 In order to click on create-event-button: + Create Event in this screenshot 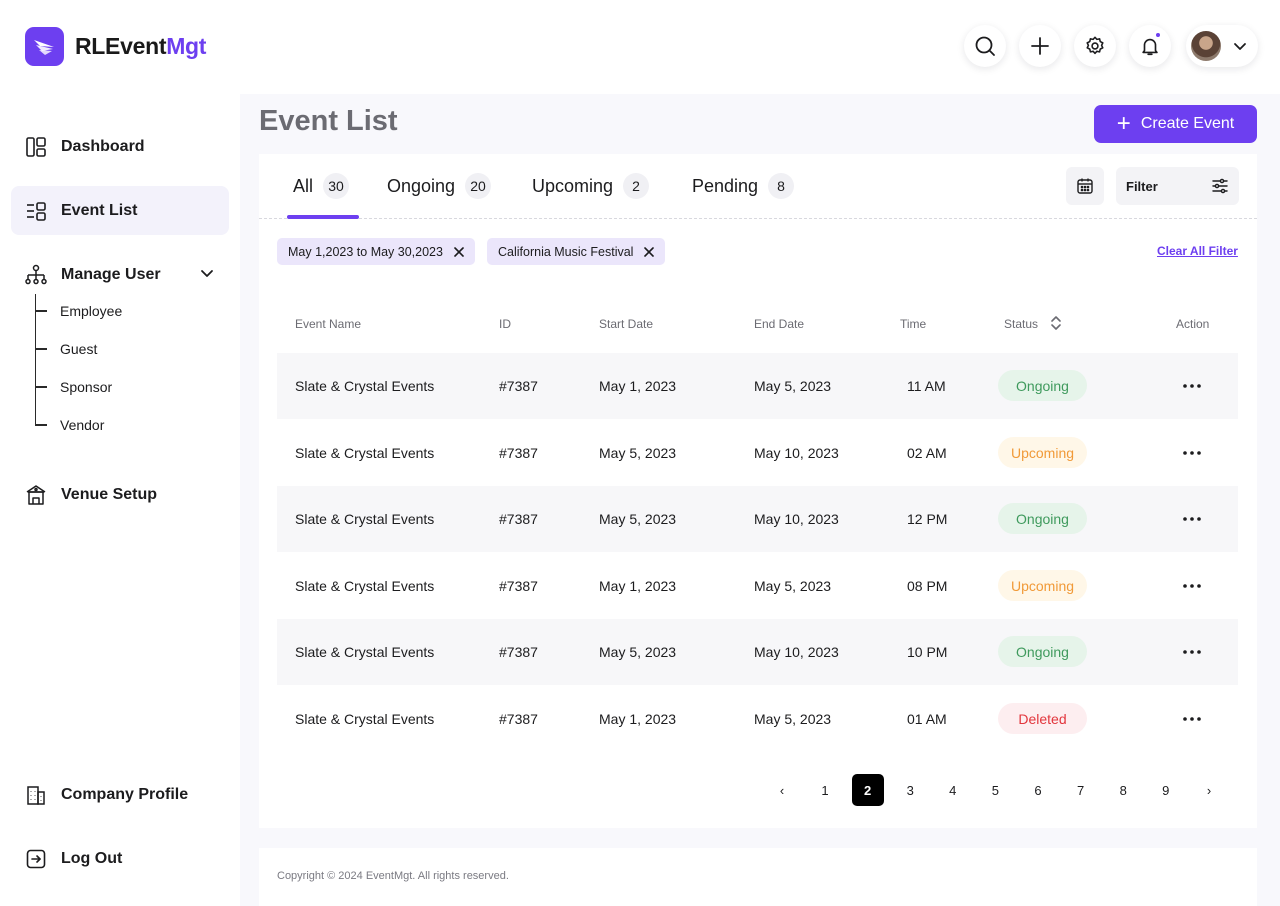, I will do `click(1175, 124)`.